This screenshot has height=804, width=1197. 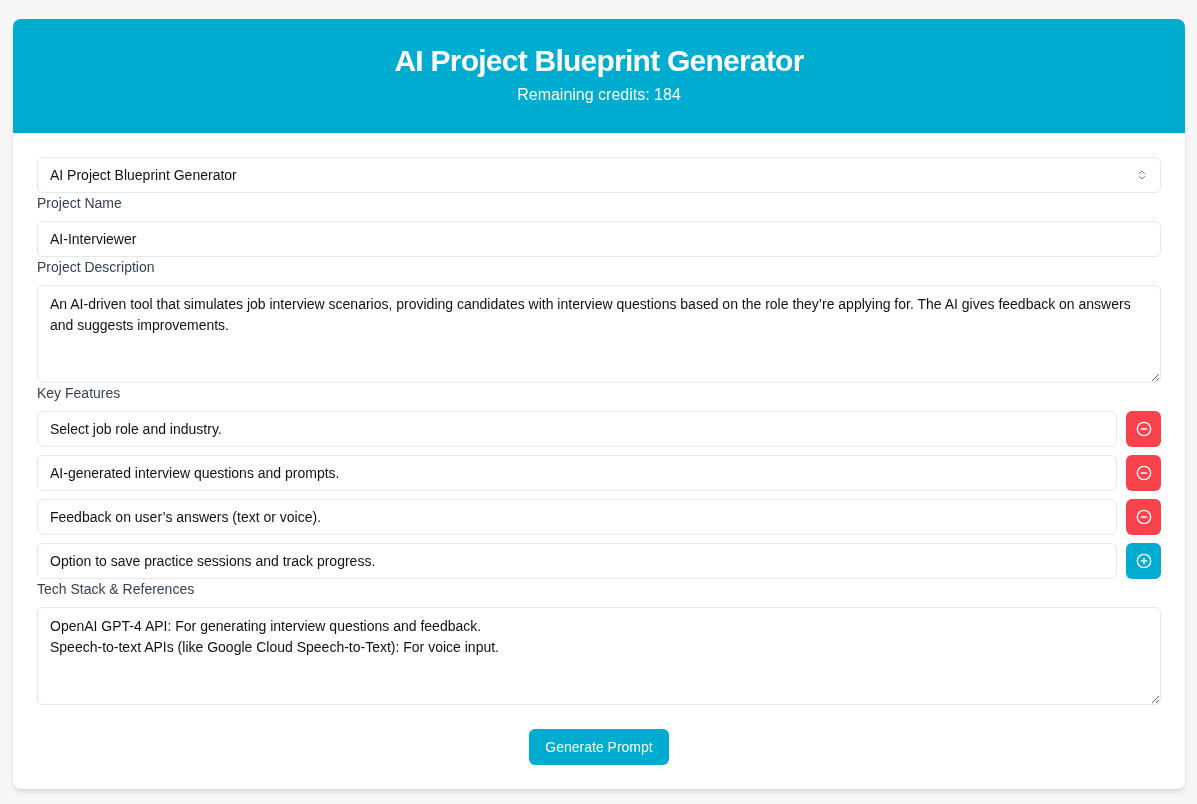 What do you see at coordinates (599, 656) in the screenshot?
I see `text-area: OpenAI GPT-4 API: For generating interview questions and feedback. Speech-to-text APIs (like Google Cloud Speech-to-Text): For voice input.` at bounding box center [599, 656].